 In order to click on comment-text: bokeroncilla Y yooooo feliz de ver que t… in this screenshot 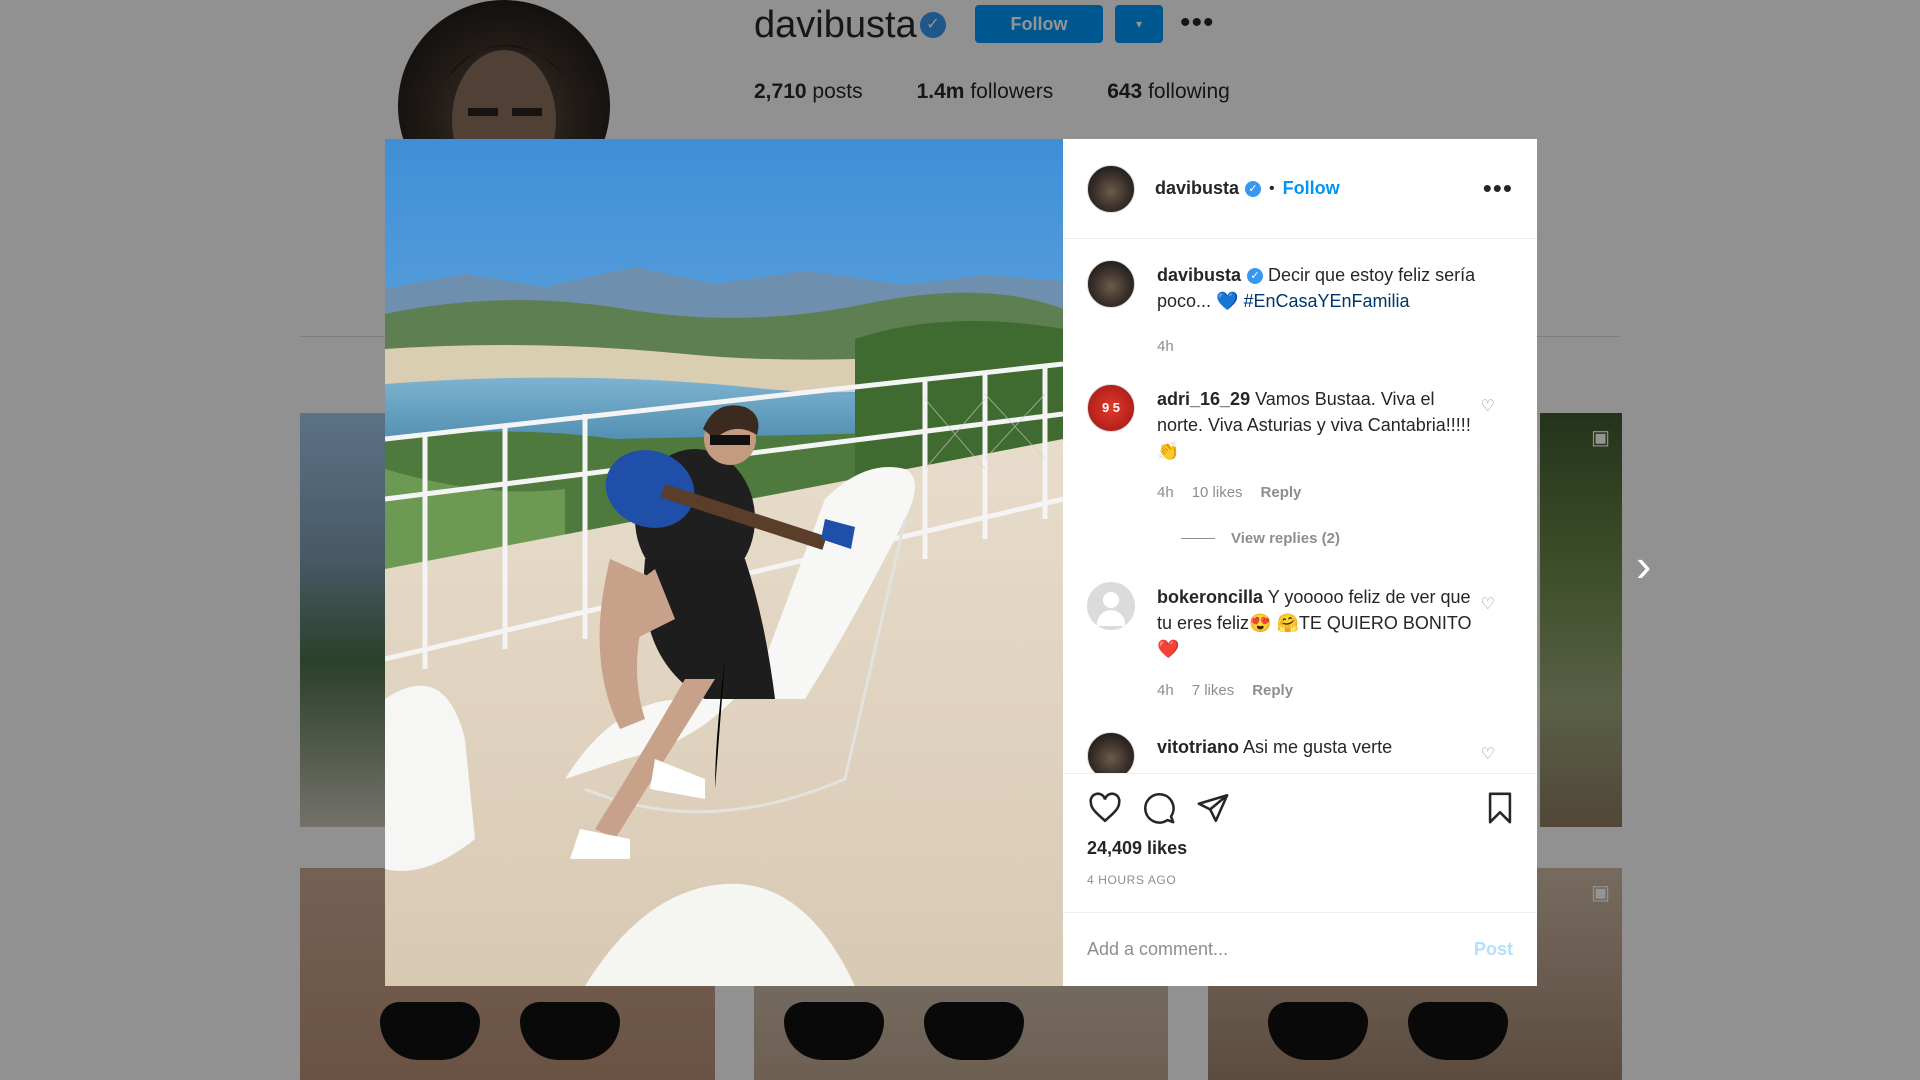, I will do `click(1317, 623)`.